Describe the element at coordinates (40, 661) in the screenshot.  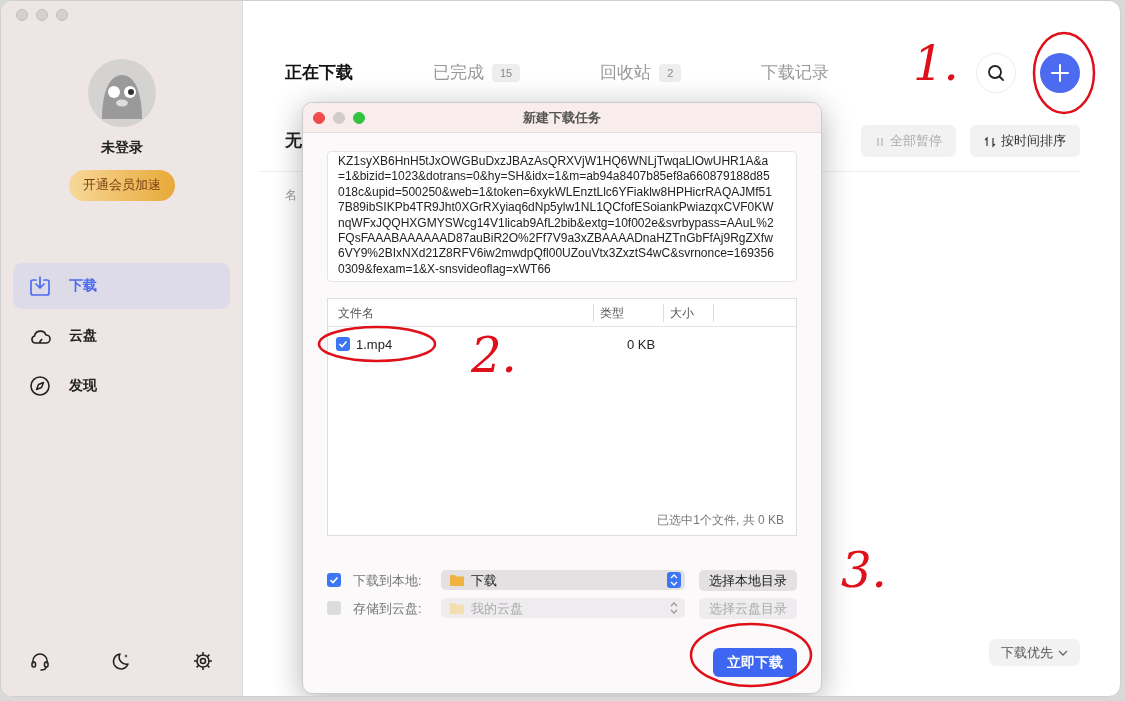
I see `headset-icon` at that location.